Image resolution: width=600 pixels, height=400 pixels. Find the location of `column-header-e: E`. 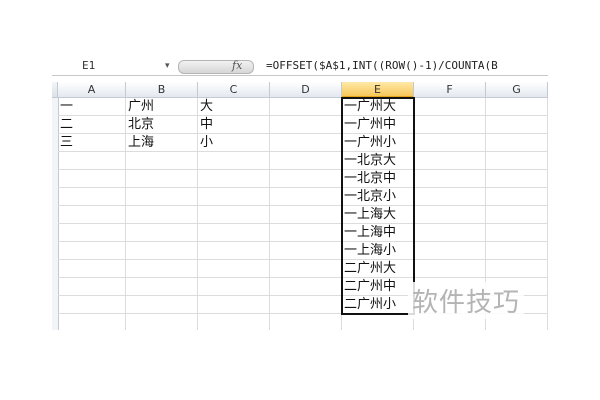

column-header-e: E is located at coordinates (378, 90).